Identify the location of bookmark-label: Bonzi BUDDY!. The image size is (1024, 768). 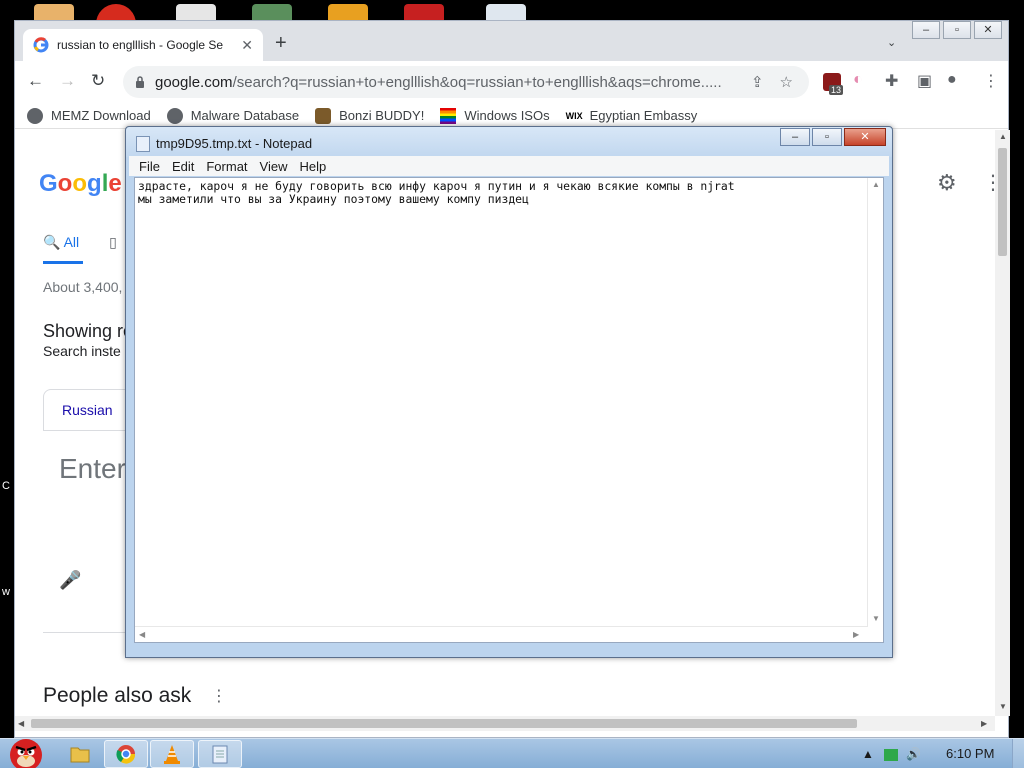
(382, 115).